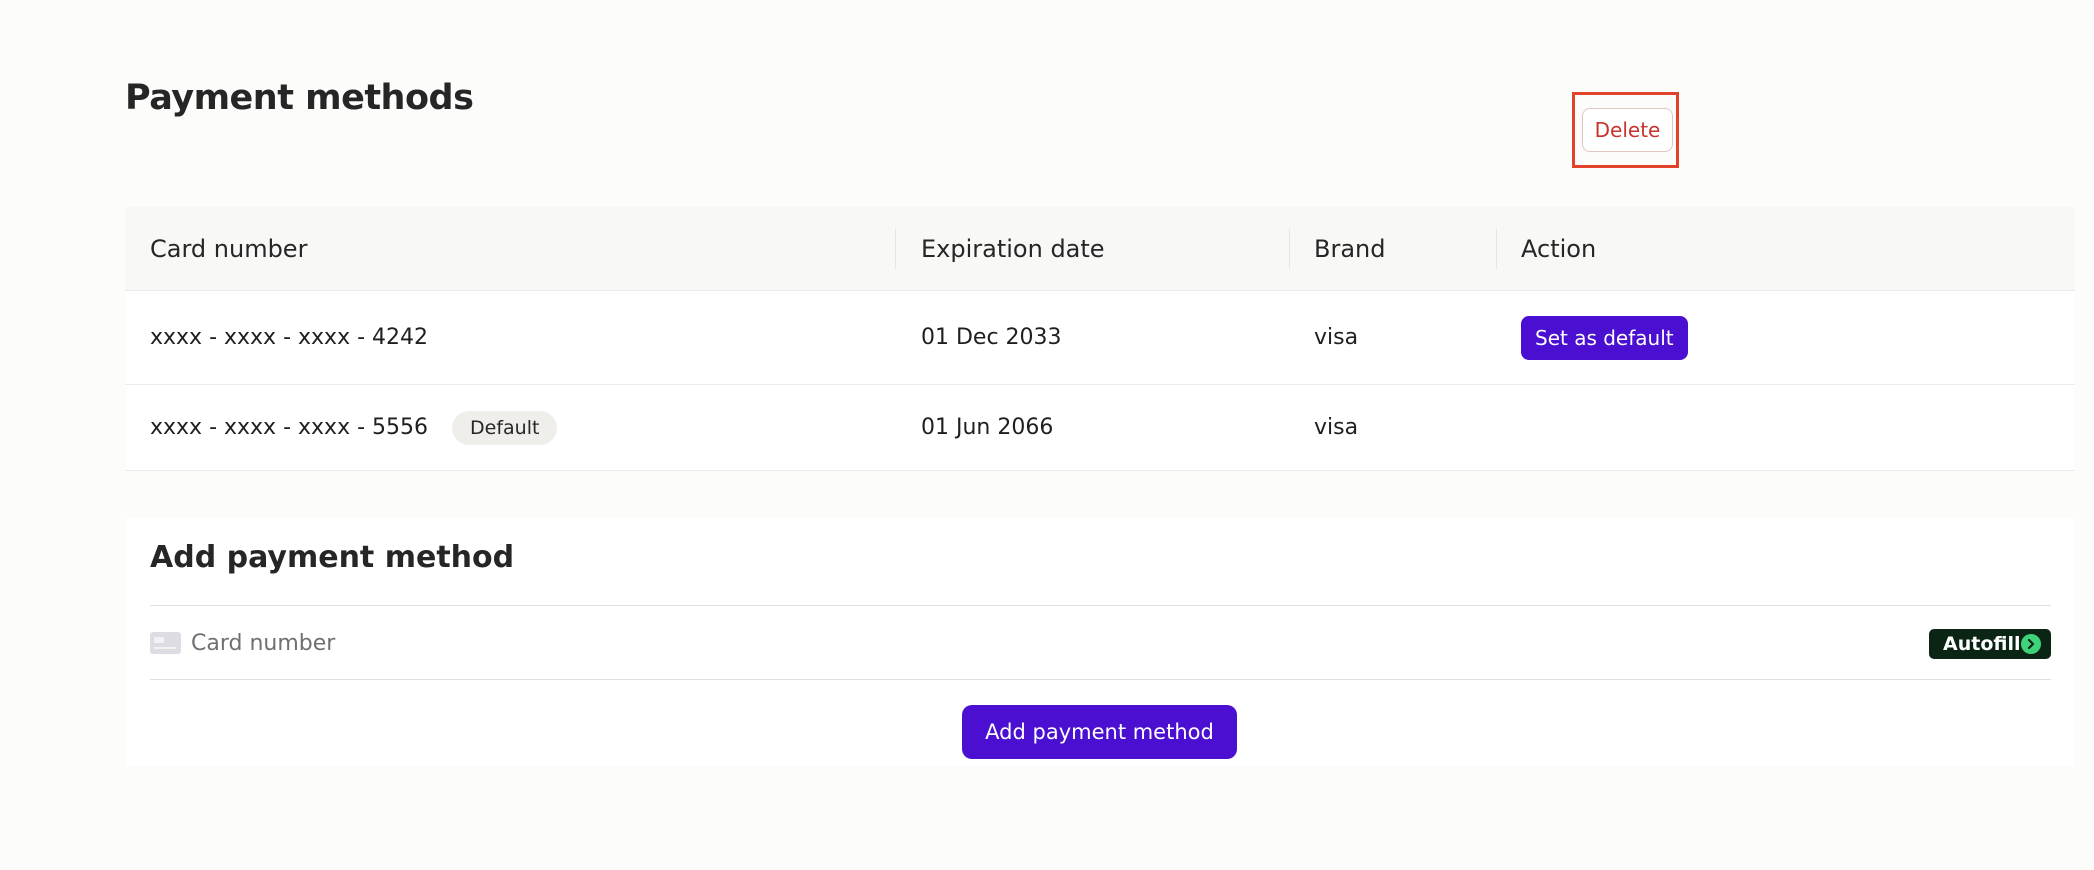  Describe the element at coordinates (1013, 249) in the screenshot. I see `column-header-expiration: Expiration date` at that location.